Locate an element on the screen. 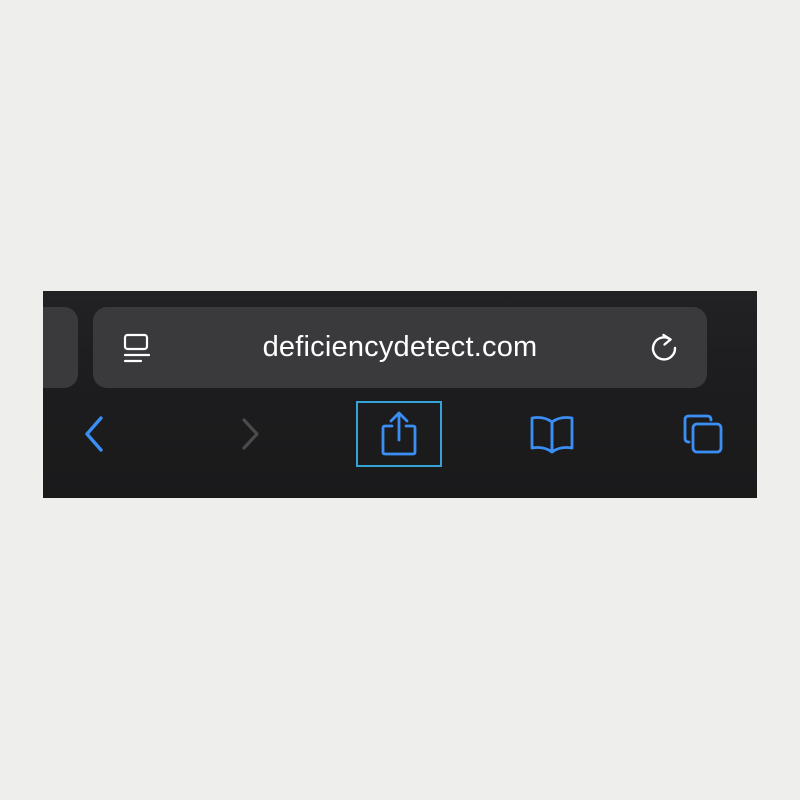 The height and width of the screenshot is (800, 800). forward-button is located at coordinates (251, 434).